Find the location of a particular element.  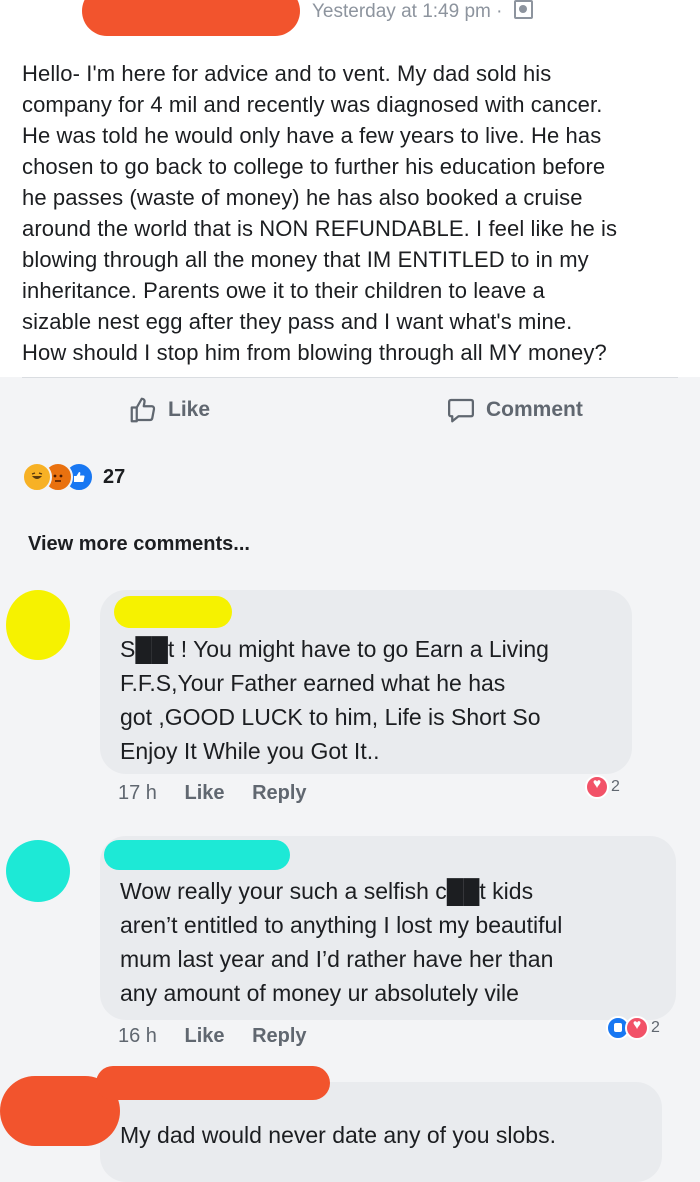

comment-time: 17 h is located at coordinates (137, 793).